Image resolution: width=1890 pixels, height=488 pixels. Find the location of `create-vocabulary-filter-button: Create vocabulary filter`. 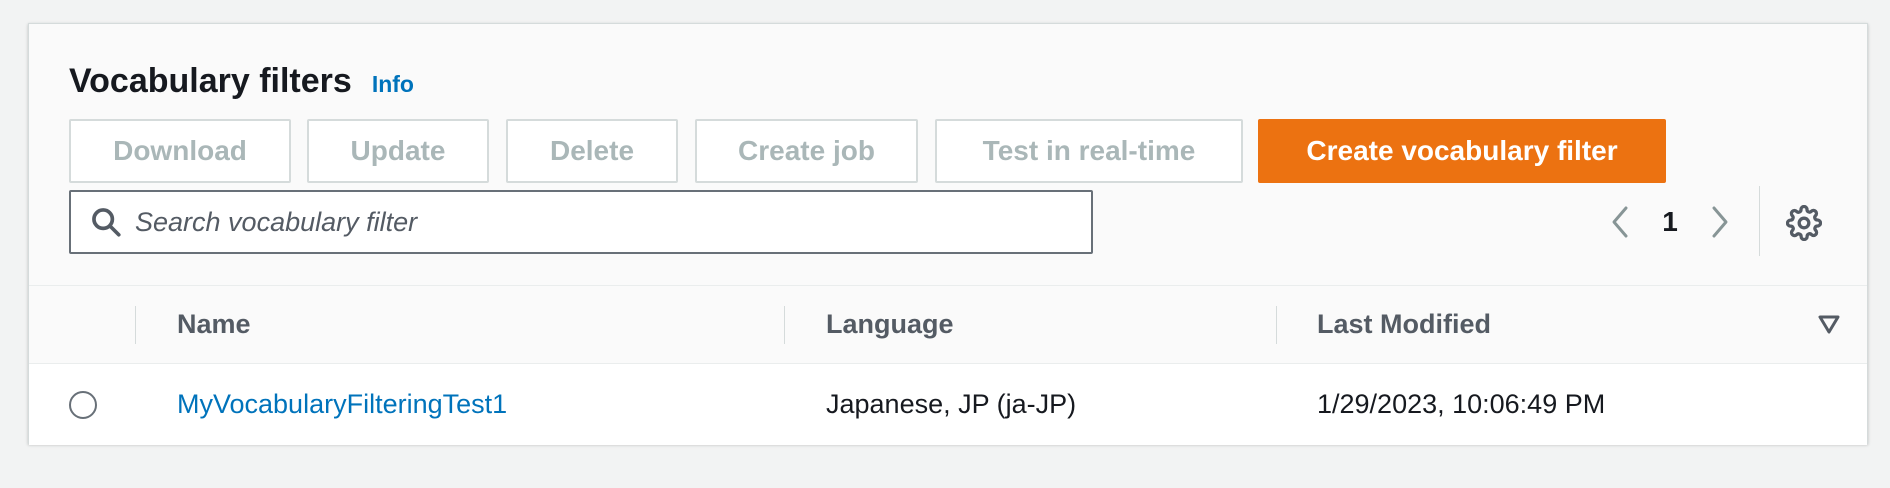

create-vocabulary-filter-button: Create vocabulary filter is located at coordinates (1462, 151).